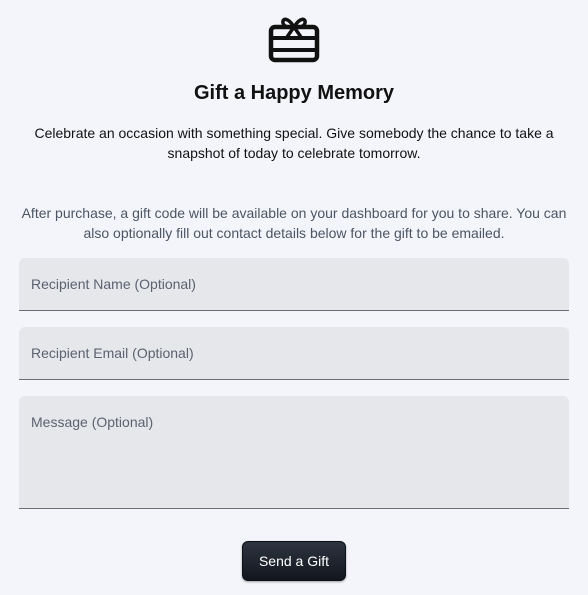 The width and height of the screenshot is (588, 595). What do you see at coordinates (294, 40) in the screenshot?
I see `gift-card-icon` at bounding box center [294, 40].